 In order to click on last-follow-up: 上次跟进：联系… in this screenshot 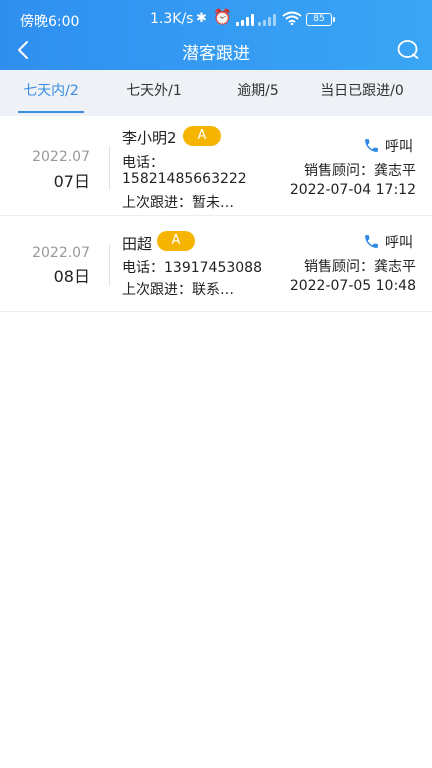, I will do `click(178, 290)`.